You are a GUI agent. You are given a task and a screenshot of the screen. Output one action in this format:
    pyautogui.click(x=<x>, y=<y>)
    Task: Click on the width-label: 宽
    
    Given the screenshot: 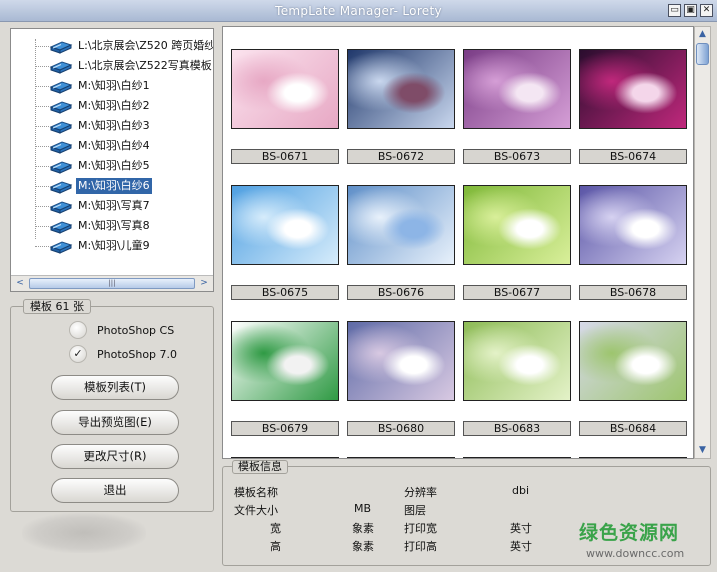 What is the action you would take?
    pyautogui.click(x=275, y=528)
    